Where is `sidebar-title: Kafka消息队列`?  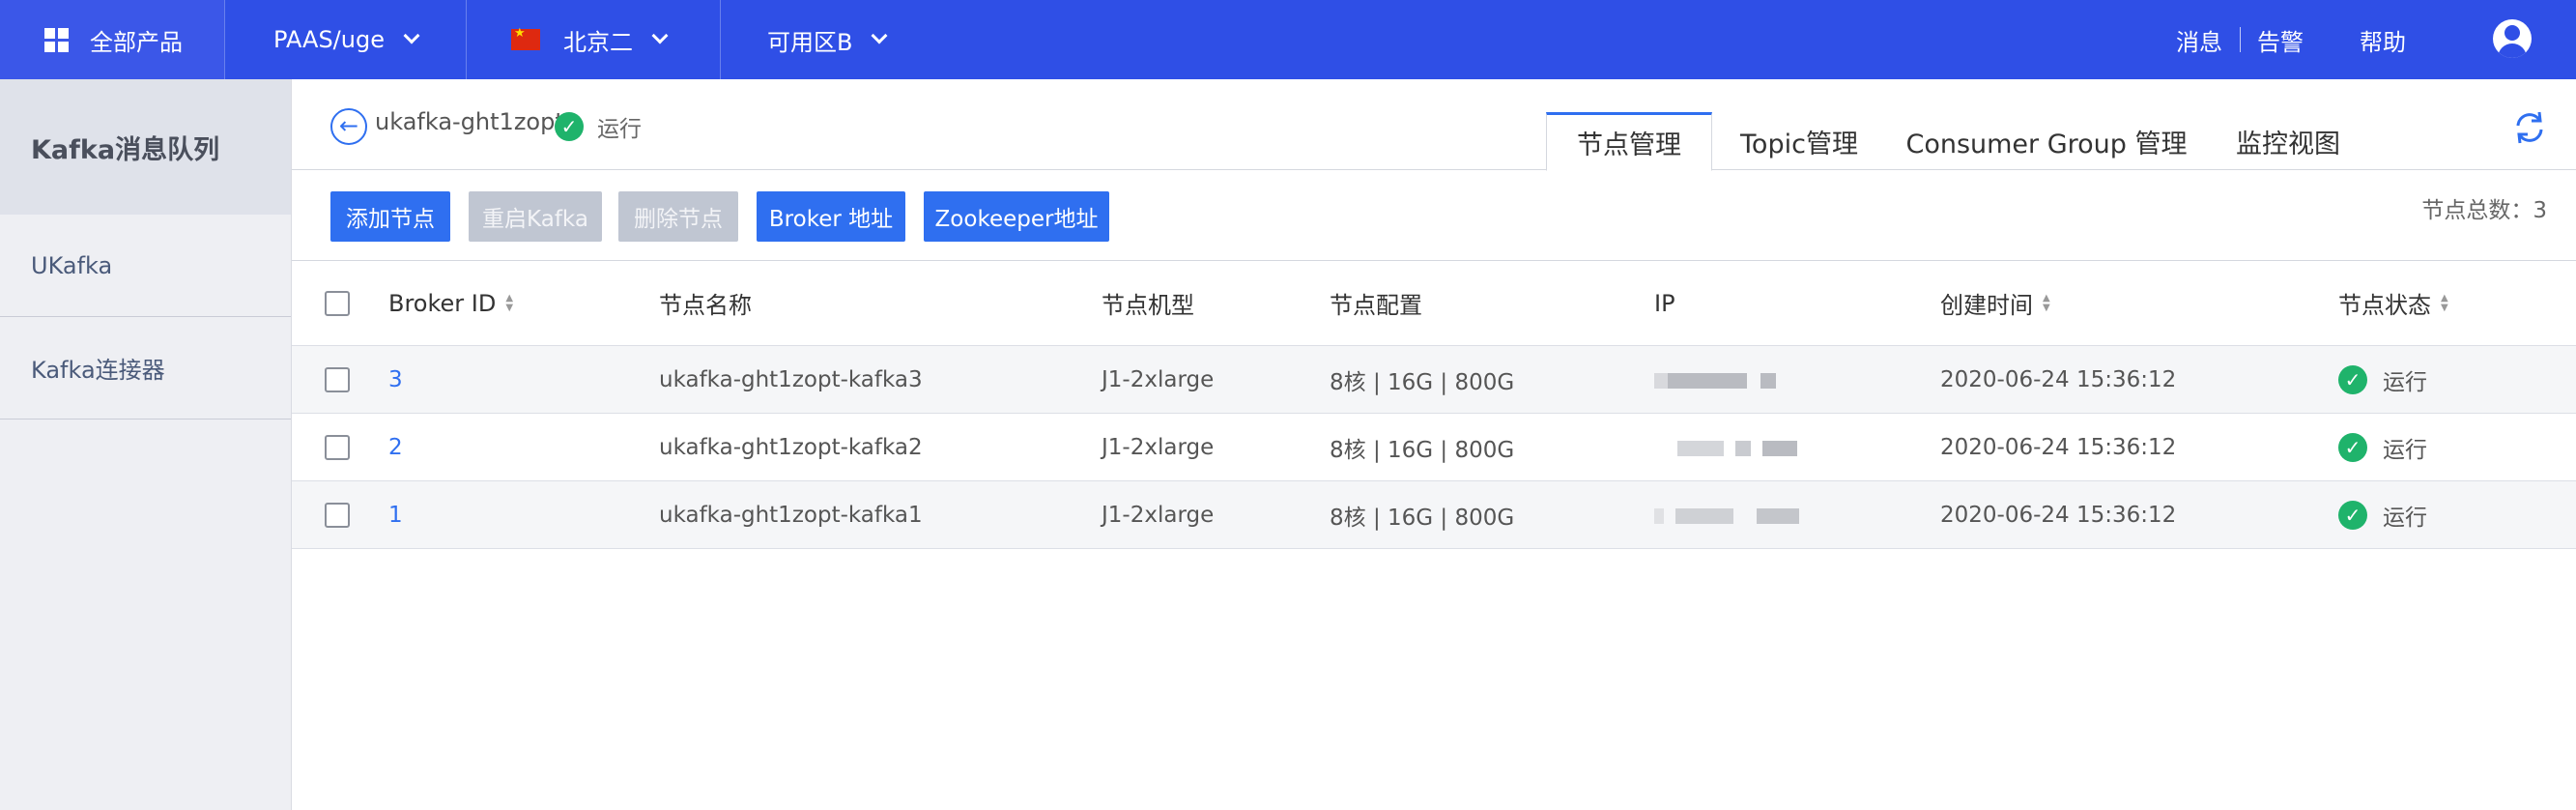 sidebar-title: Kafka消息队列 is located at coordinates (145, 147).